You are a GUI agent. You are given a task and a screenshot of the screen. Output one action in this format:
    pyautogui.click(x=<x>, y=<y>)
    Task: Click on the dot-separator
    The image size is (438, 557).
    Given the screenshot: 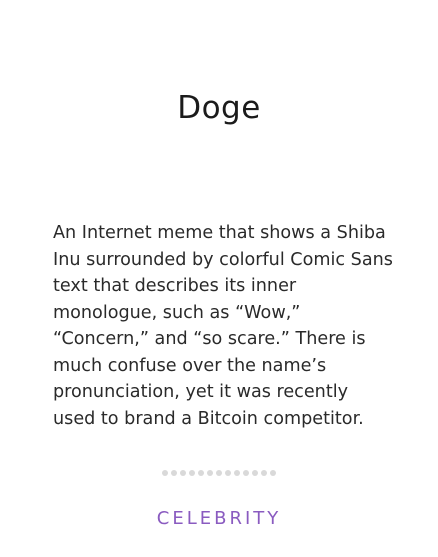 What is the action you would take?
    pyautogui.click(x=219, y=473)
    